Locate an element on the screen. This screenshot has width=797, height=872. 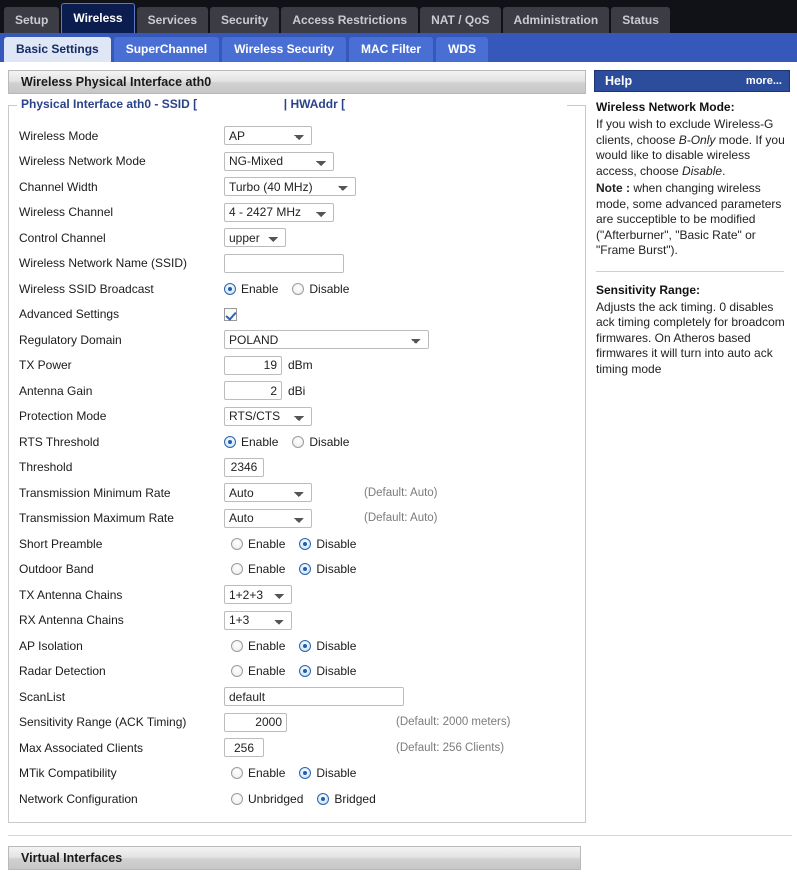
control-wireless-network-mode: NG-Mixed is located at coordinates (279, 161).